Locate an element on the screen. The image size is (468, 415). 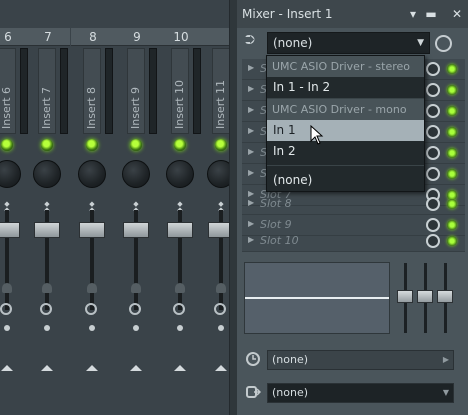
audio-output-select: (none) ▼ is located at coordinates (360, 393).